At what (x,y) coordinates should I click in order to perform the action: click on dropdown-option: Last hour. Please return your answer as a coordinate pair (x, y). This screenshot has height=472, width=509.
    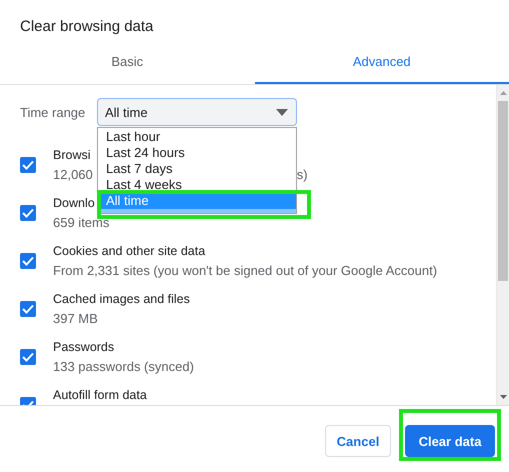
    Looking at the image, I should click on (197, 137).